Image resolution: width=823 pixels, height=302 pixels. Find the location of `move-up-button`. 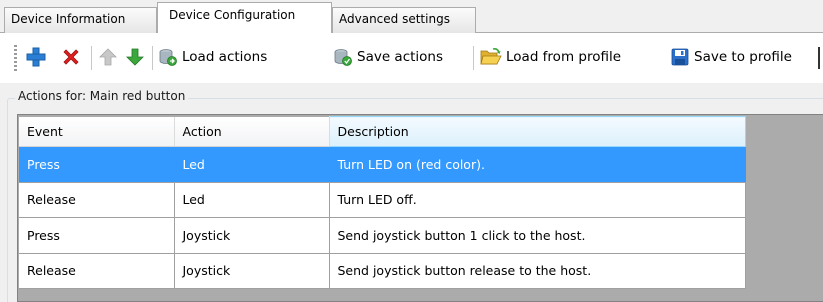

move-up-button is located at coordinates (108, 57).